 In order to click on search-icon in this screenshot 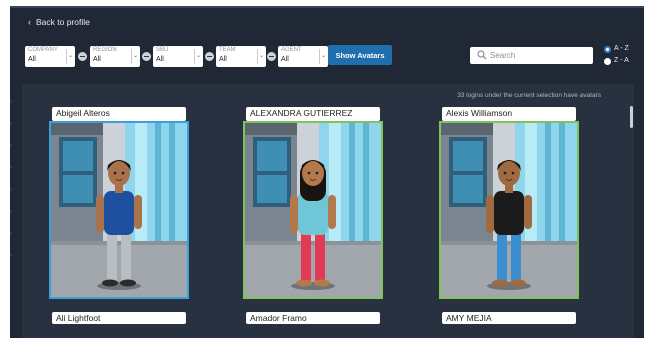, I will do `click(482, 55)`.